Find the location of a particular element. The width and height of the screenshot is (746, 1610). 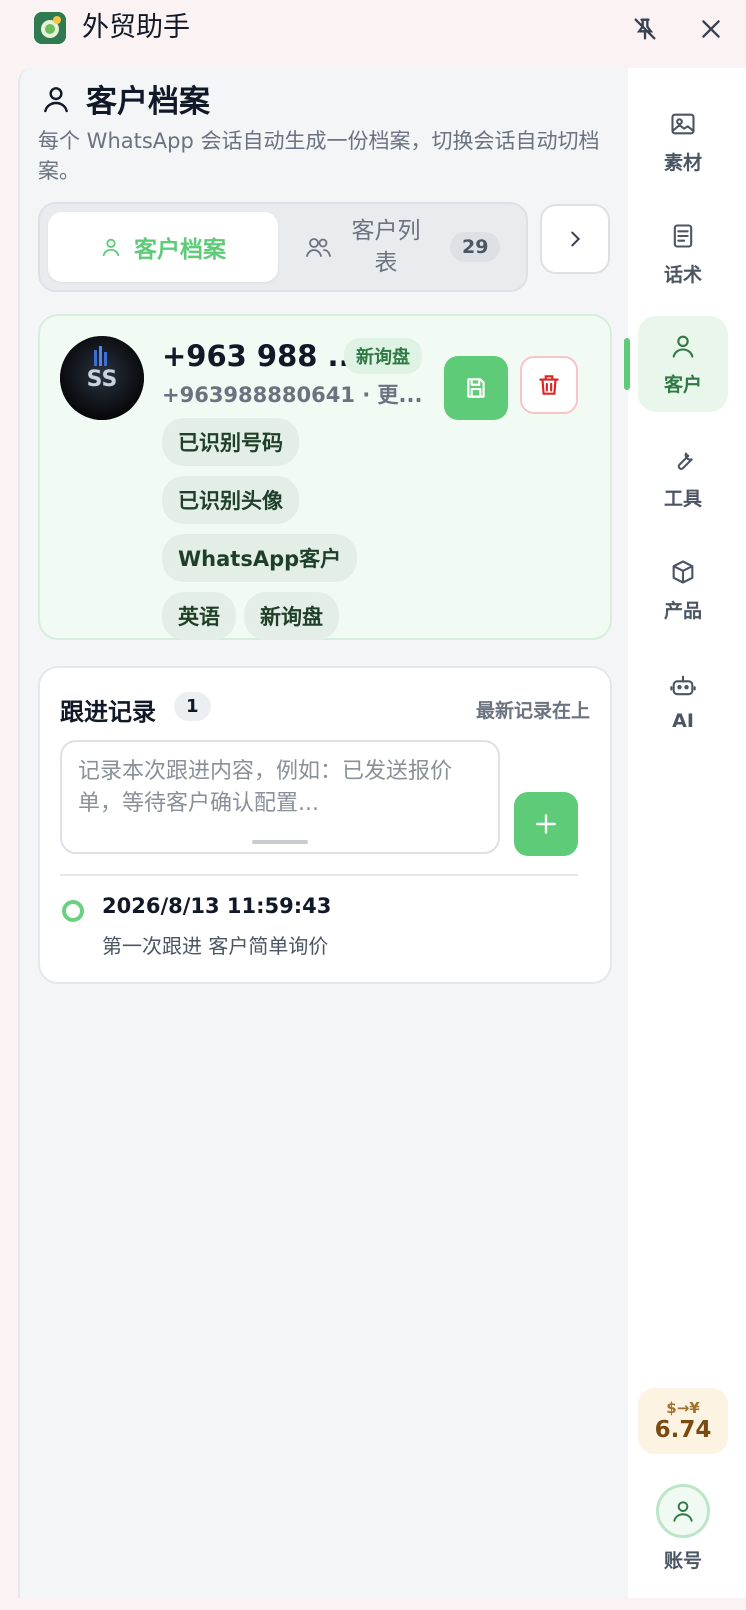

followup-count-badge: 1 is located at coordinates (192, 706).